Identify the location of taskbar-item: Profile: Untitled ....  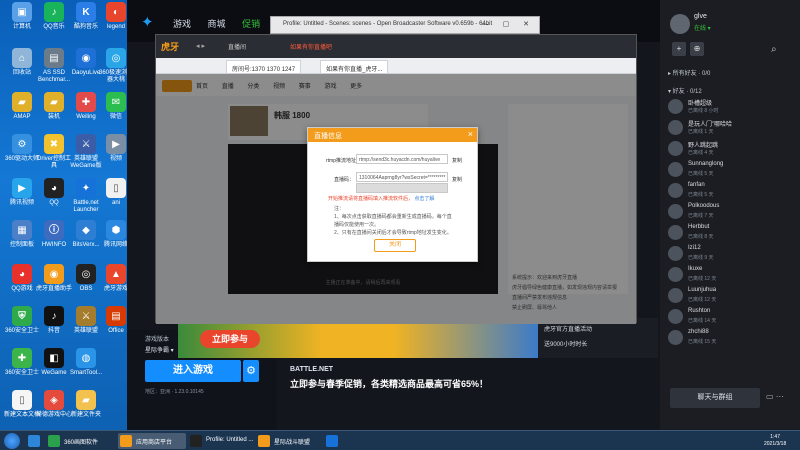
(221, 441).